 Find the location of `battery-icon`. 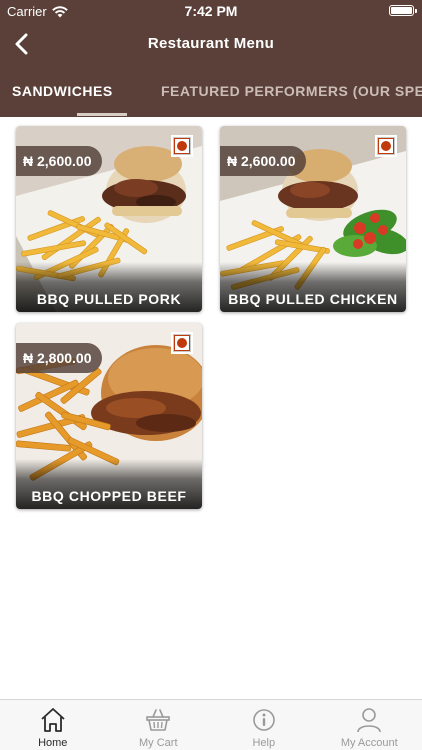

battery-icon is located at coordinates (403, 10).